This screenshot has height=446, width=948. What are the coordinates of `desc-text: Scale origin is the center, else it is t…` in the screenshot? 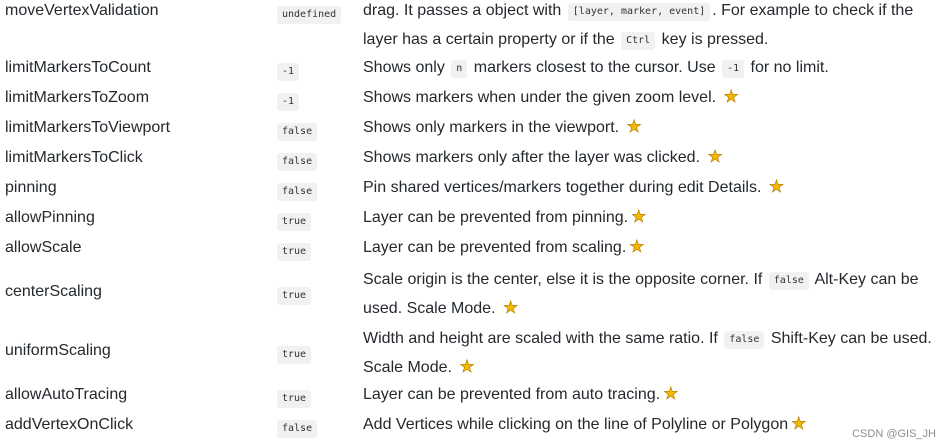 It's located at (565, 279).